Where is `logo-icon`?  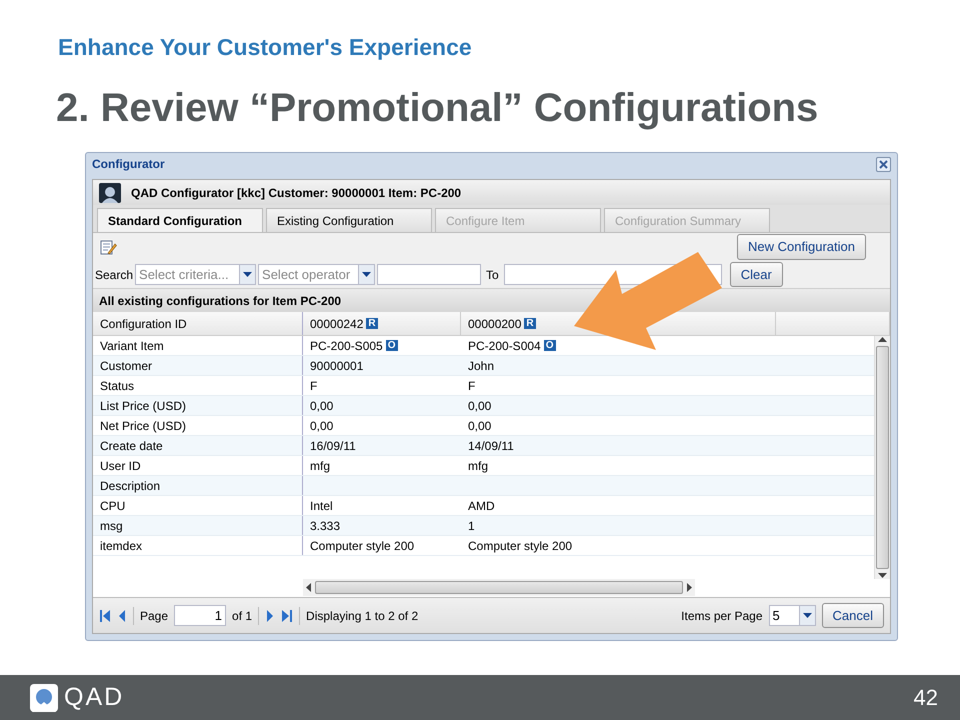
logo-icon is located at coordinates (44, 698).